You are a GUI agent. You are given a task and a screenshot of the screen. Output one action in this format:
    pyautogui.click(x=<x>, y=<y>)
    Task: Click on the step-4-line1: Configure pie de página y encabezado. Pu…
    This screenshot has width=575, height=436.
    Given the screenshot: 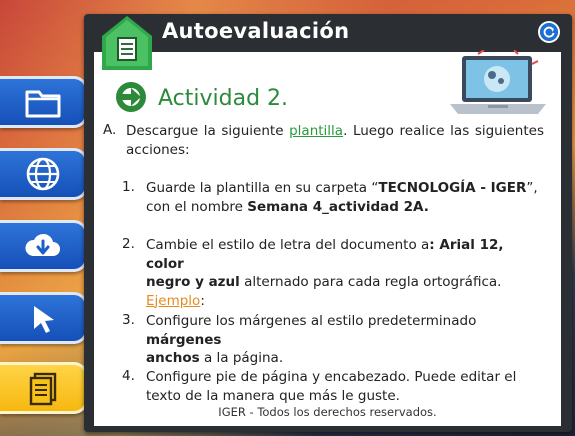 What is the action you would take?
    pyautogui.click(x=331, y=377)
    